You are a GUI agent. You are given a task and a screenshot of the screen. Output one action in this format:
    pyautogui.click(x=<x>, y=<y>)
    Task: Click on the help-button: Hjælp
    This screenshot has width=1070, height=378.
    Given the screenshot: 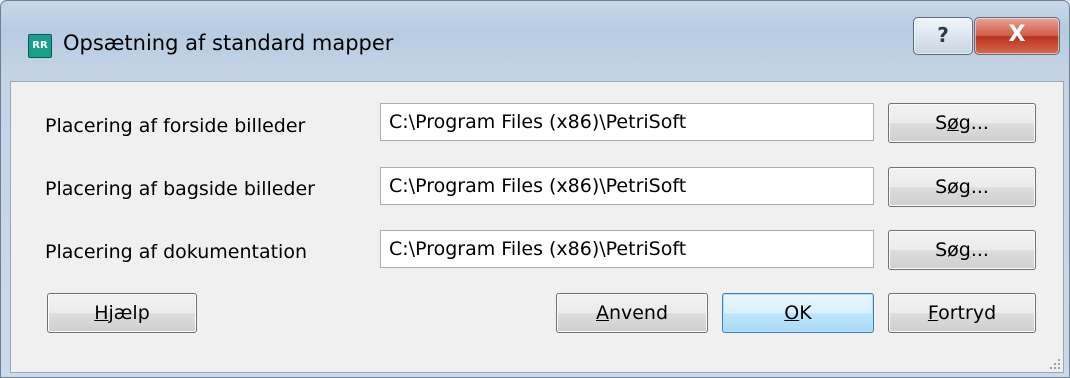 What is the action you would take?
    pyautogui.click(x=122, y=313)
    